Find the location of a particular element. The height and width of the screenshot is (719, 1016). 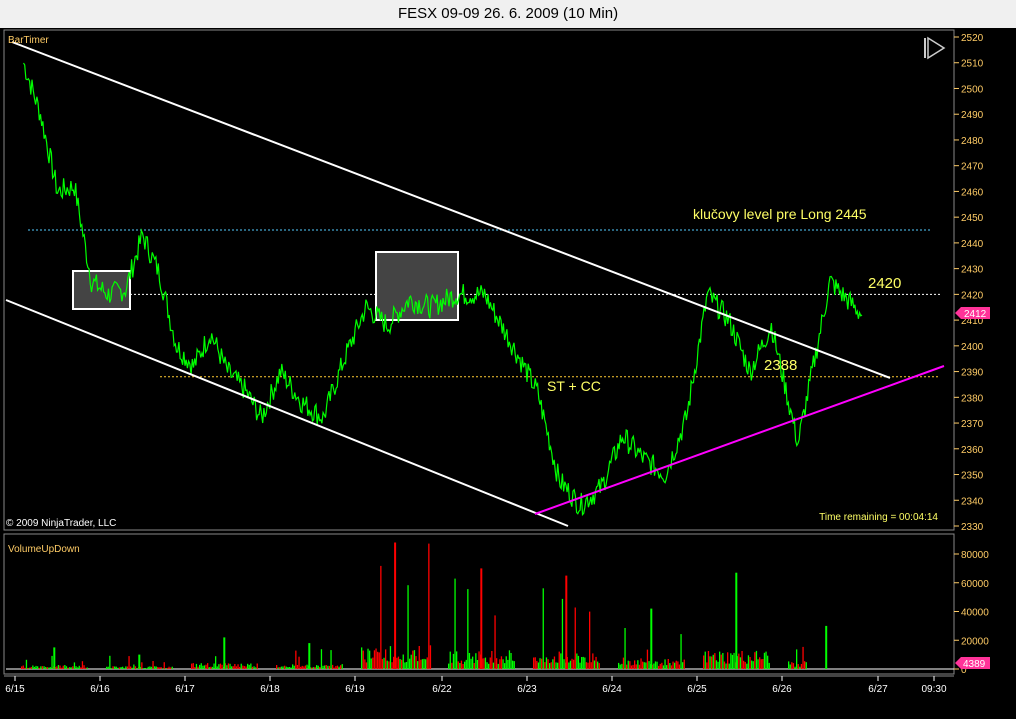

price-tick-label: 2400 is located at coordinates (972, 347).